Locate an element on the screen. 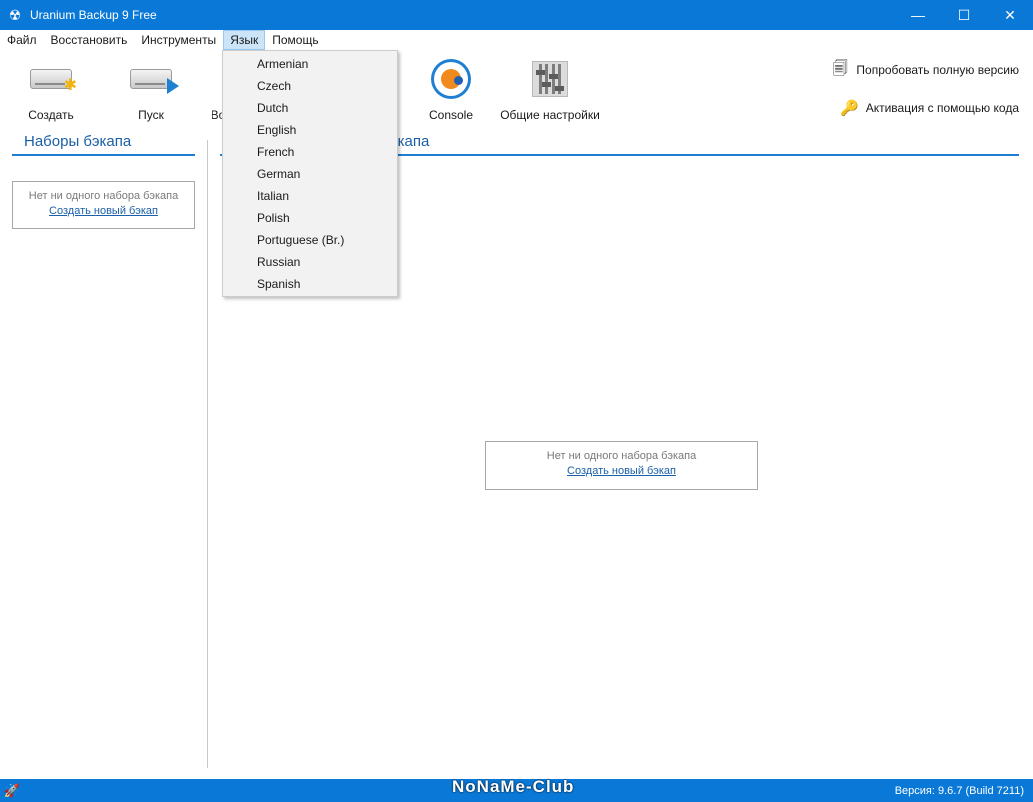  left-create-backup-link: Создать новый бэкап is located at coordinates (103, 211).